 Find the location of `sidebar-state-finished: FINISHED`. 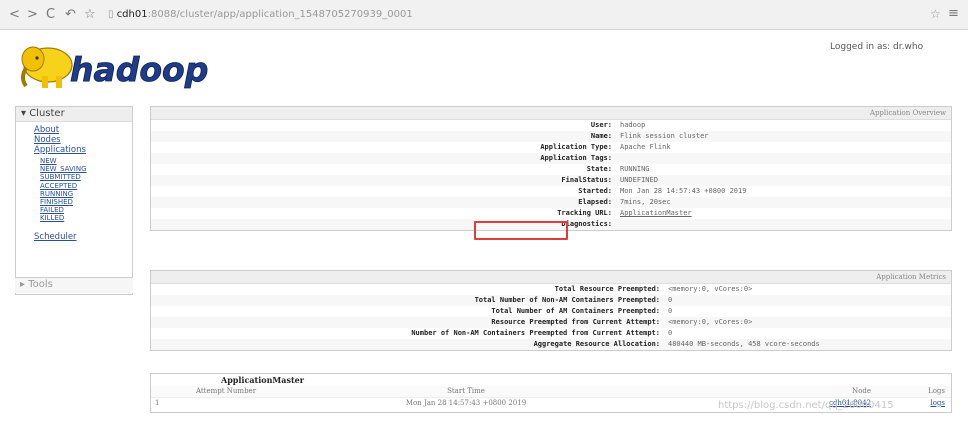

sidebar-state-finished: FINISHED is located at coordinates (86, 202).